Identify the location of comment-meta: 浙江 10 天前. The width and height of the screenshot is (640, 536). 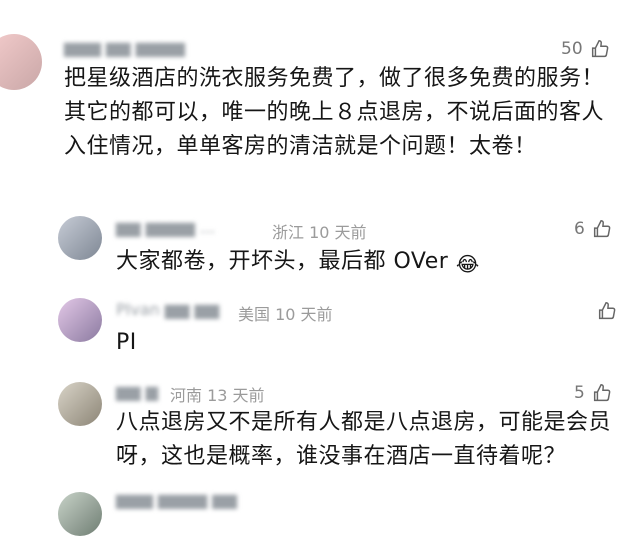
(319, 232).